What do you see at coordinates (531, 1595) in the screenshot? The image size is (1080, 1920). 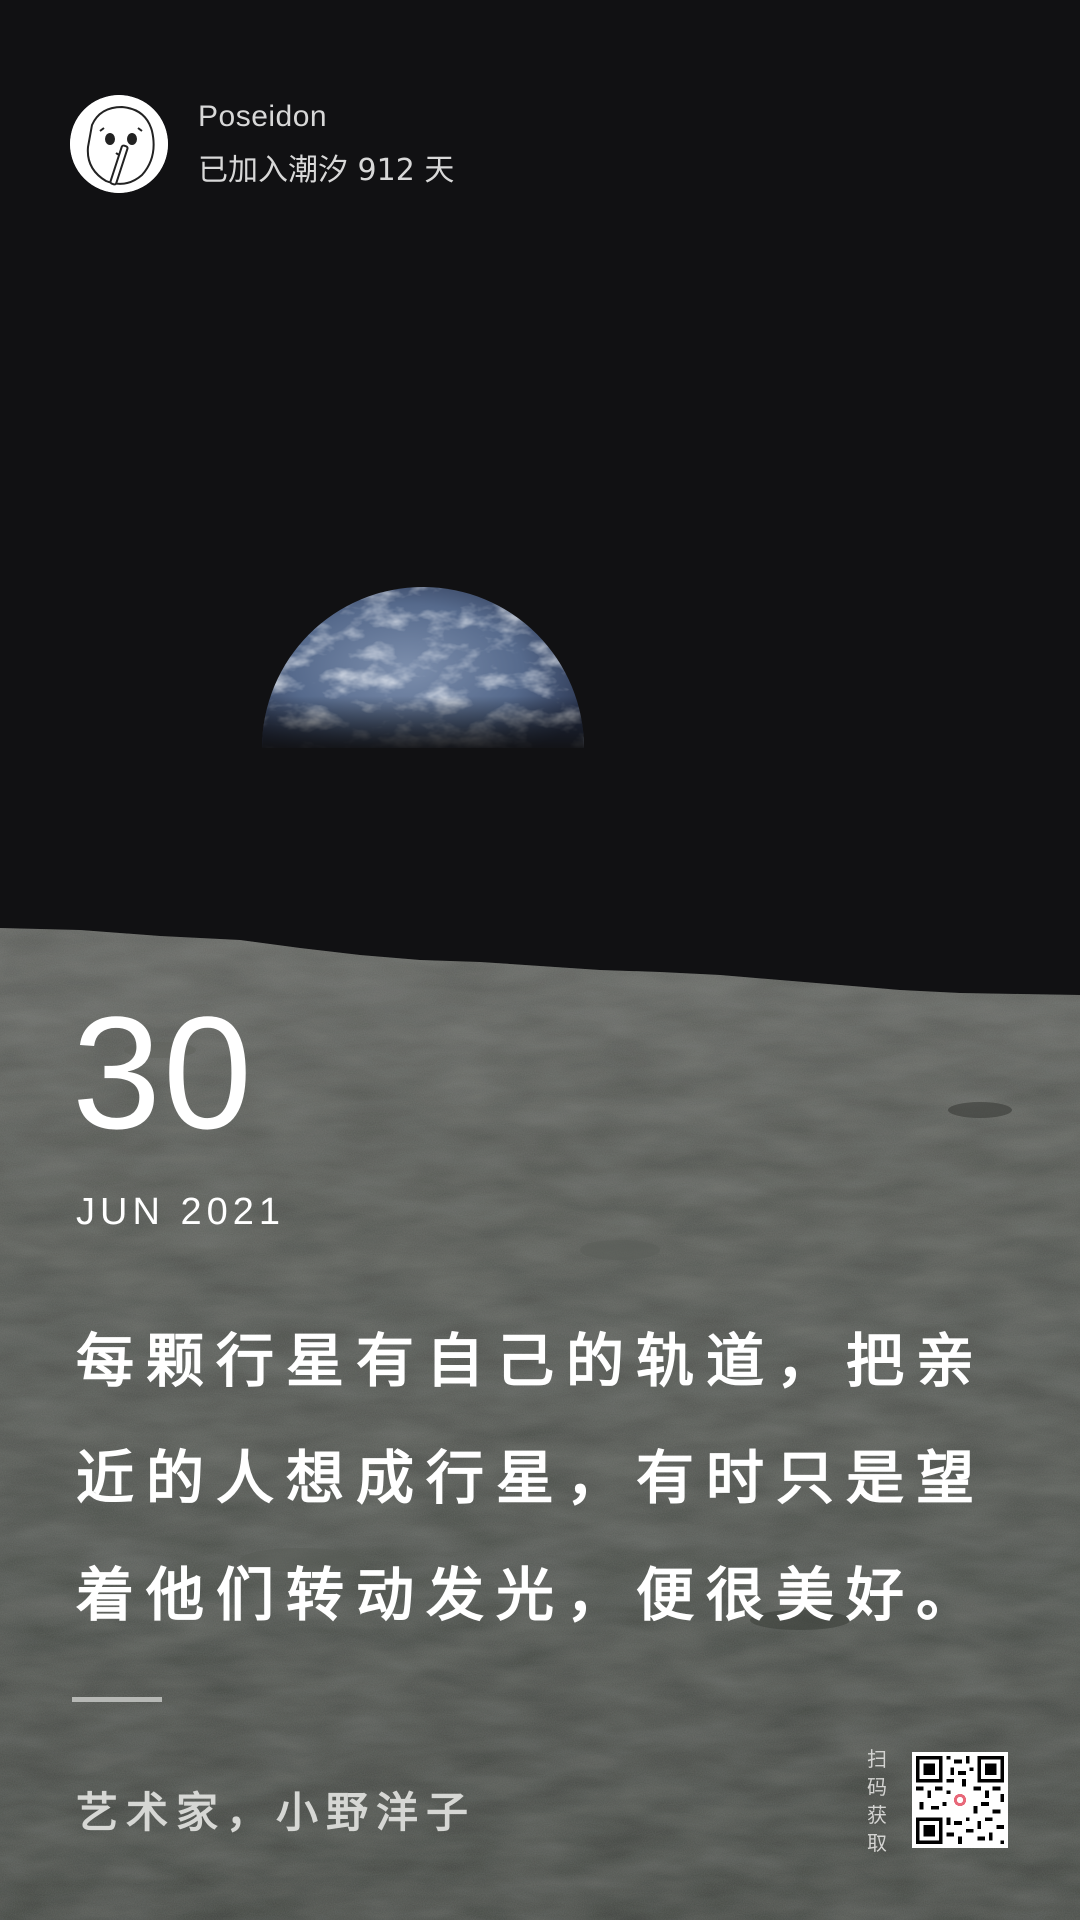 I see `quote-line: 着他们转动发光，便很美好。` at bounding box center [531, 1595].